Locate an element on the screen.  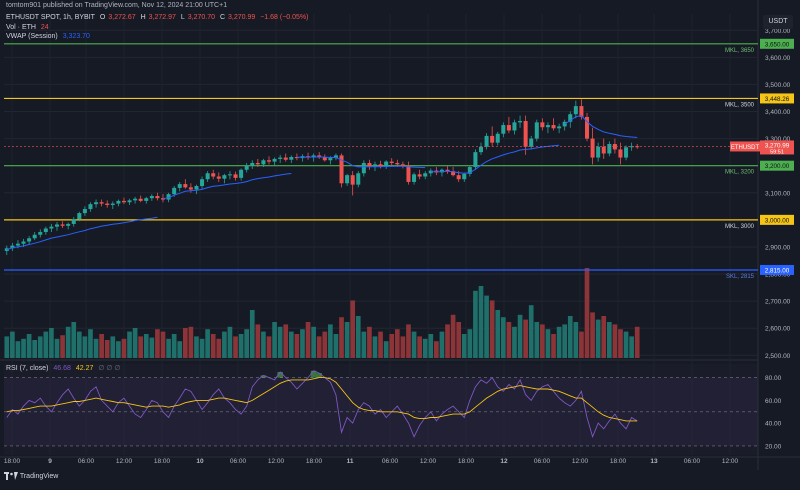
rsi-tick-label: 80.00 is located at coordinates (773, 378).